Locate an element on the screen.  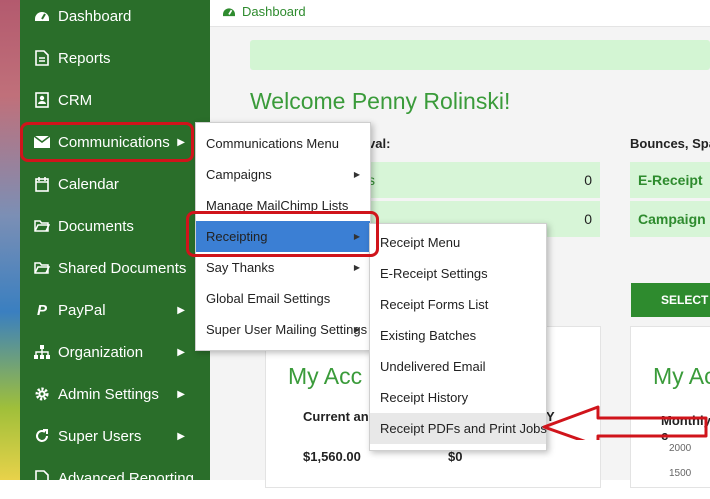
menu-item-existing-batches: Existing Batches is located at coordinates (458, 335).